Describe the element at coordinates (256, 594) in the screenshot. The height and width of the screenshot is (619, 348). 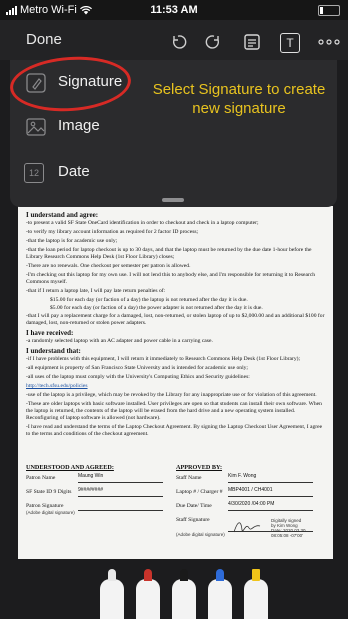
I see `yellow-highlighter` at that location.